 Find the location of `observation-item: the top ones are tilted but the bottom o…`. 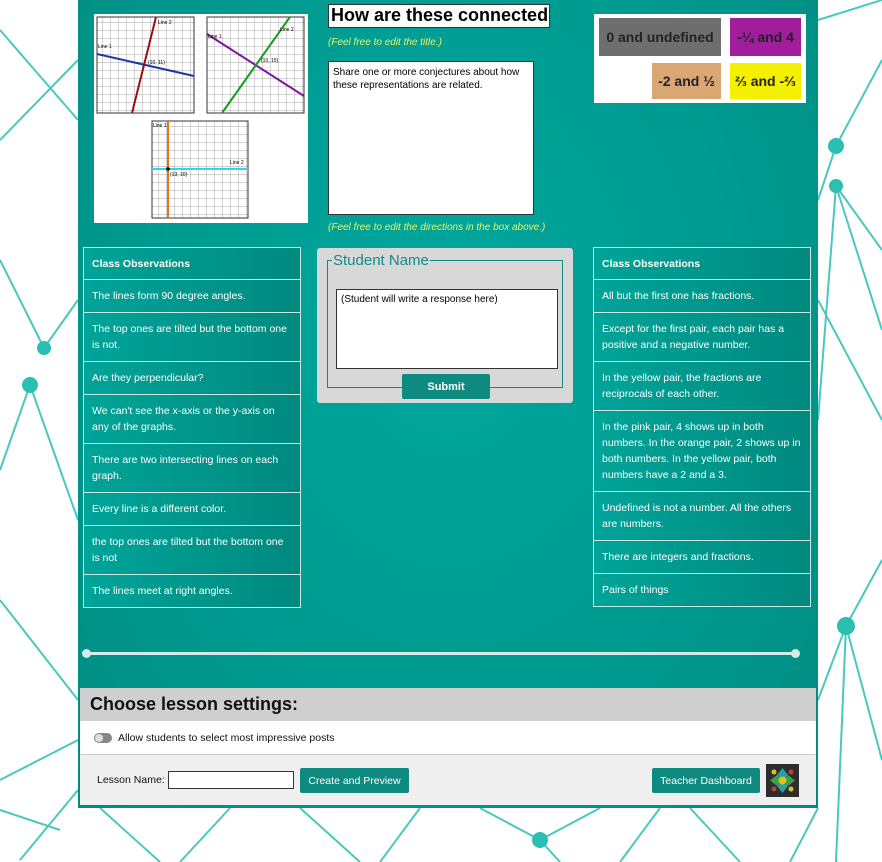

observation-item: the top ones are tilted but the bottom o… is located at coordinates (192, 550).